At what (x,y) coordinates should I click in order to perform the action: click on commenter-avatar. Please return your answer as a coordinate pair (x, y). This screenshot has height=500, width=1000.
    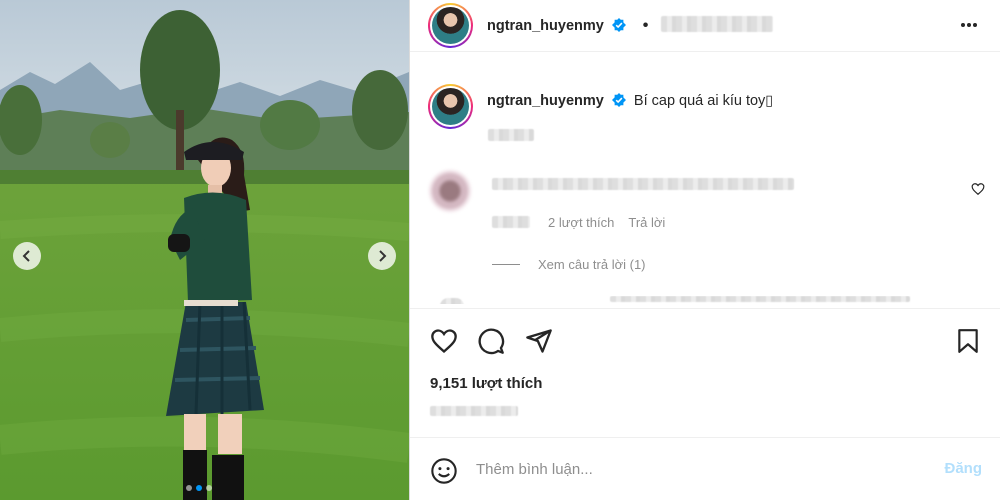
    Looking at the image, I should click on (450, 191).